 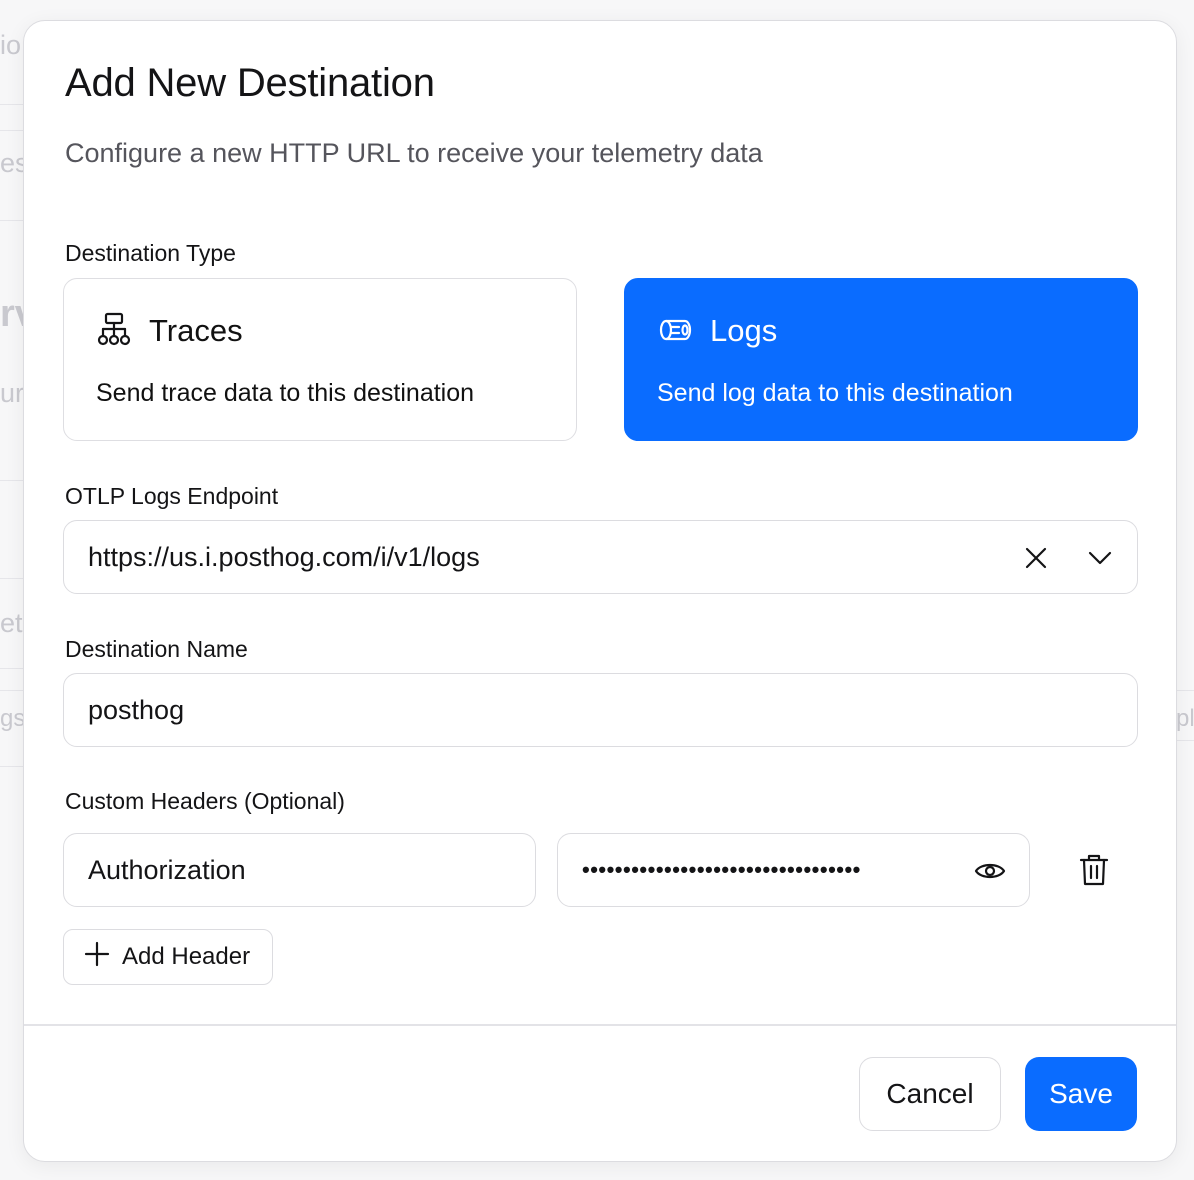 What do you see at coordinates (1036, 558) in the screenshot?
I see `clear-icon` at bounding box center [1036, 558].